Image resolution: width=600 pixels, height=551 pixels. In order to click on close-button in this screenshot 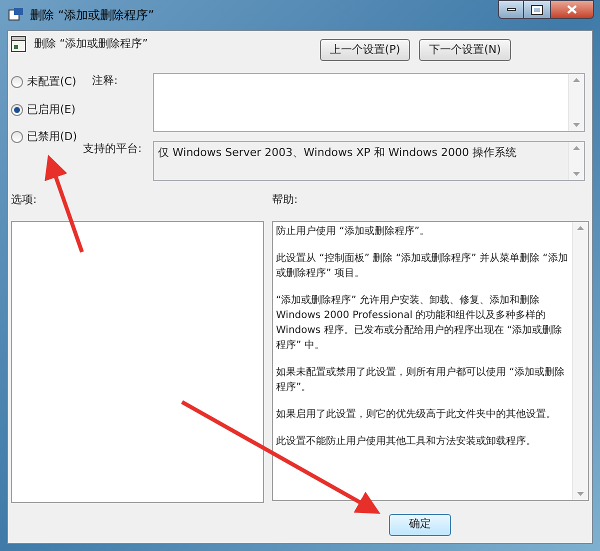, I will do `click(572, 9)`.